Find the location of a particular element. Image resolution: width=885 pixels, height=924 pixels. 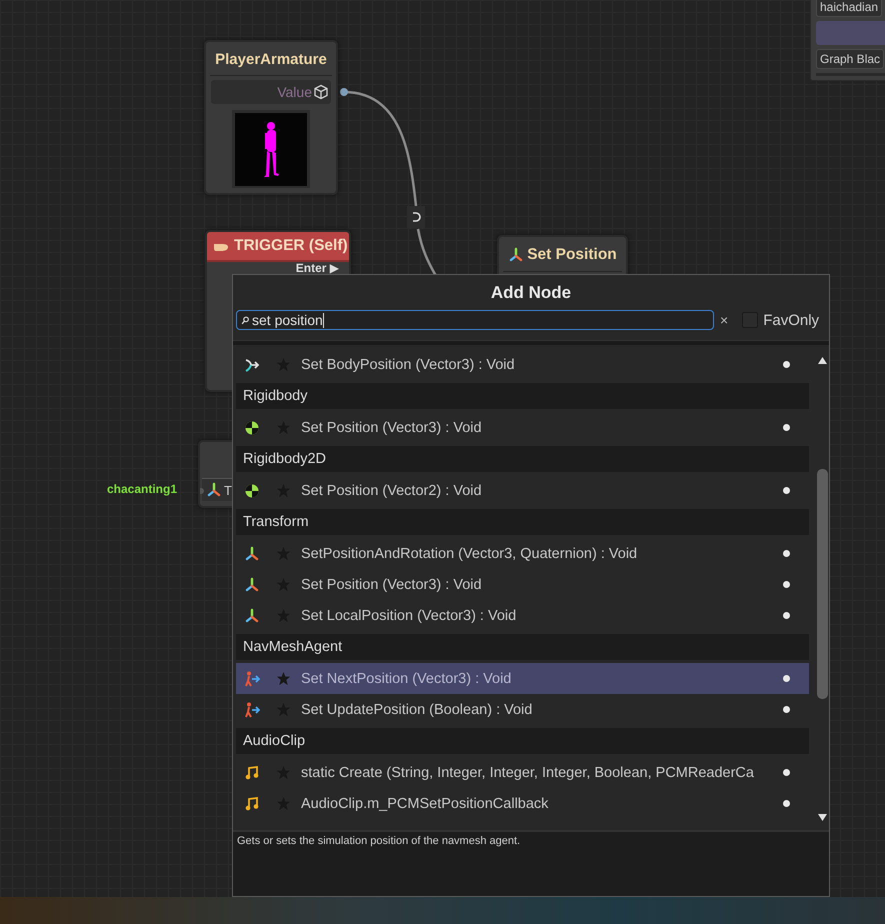

star-icon is located at coordinates (283, 678).